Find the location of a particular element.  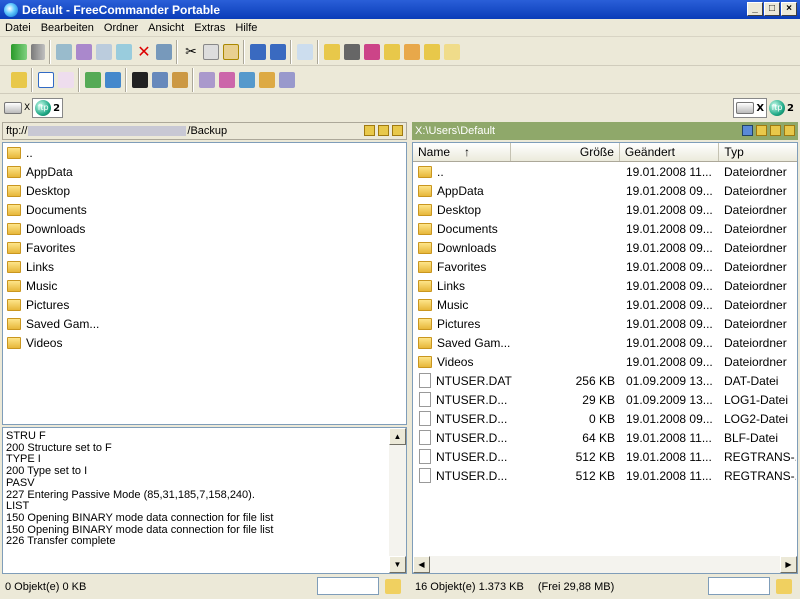

left-path-bar: ftp:// /Backup is located at coordinates (204, 131).